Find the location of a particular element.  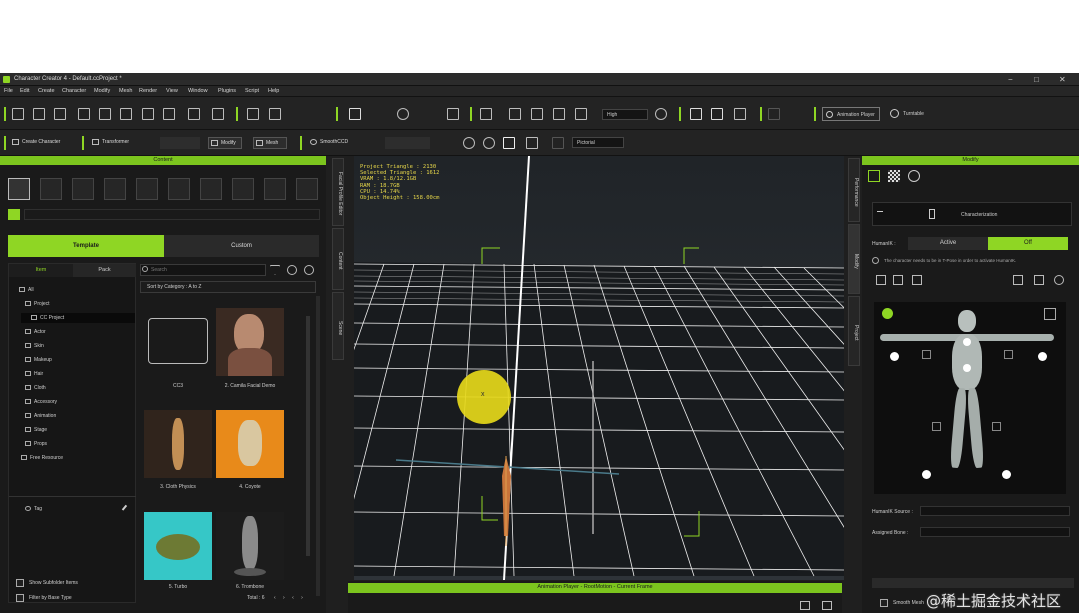

send-icon is located at coordinates (148, 114).